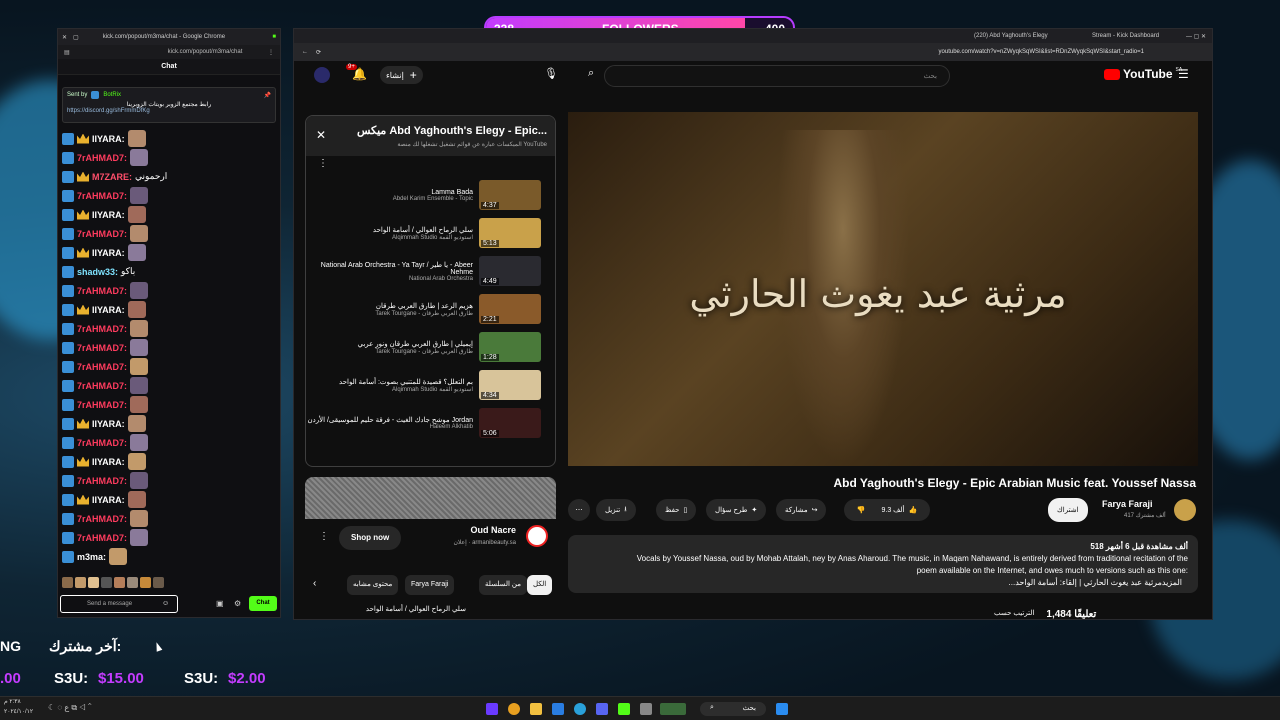  What do you see at coordinates (112, 177) in the screenshot?
I see `chat-username: M7ZARE:` at bounding box center [112, 177].